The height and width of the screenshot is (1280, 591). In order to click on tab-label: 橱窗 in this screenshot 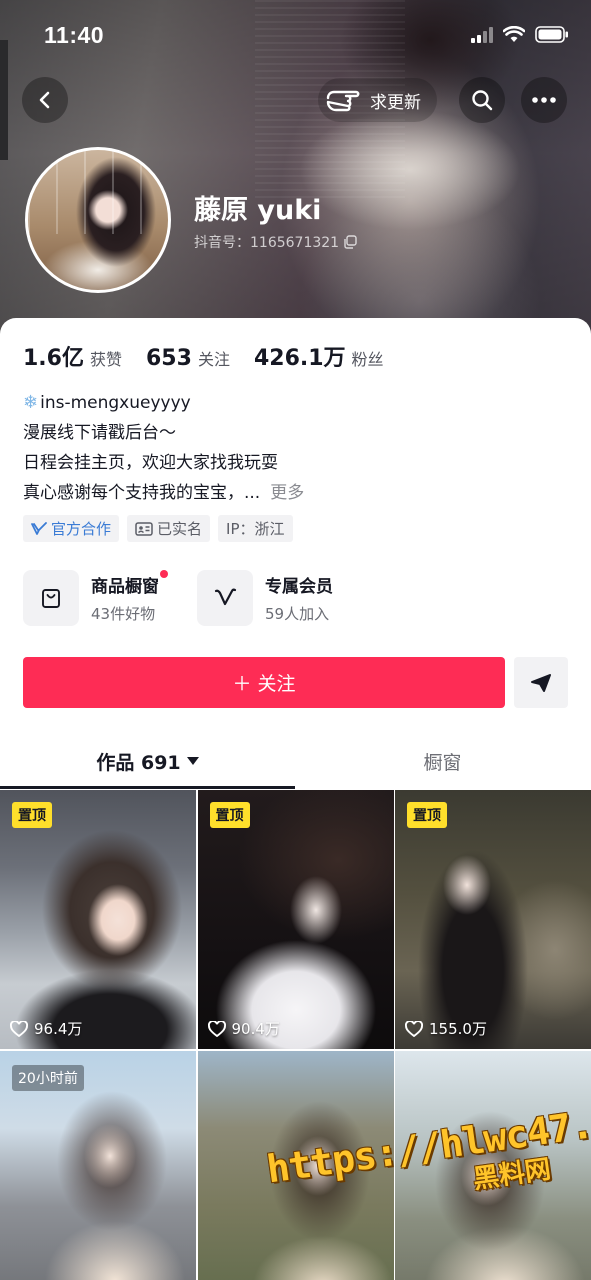, I will do `click(442, 762)`.